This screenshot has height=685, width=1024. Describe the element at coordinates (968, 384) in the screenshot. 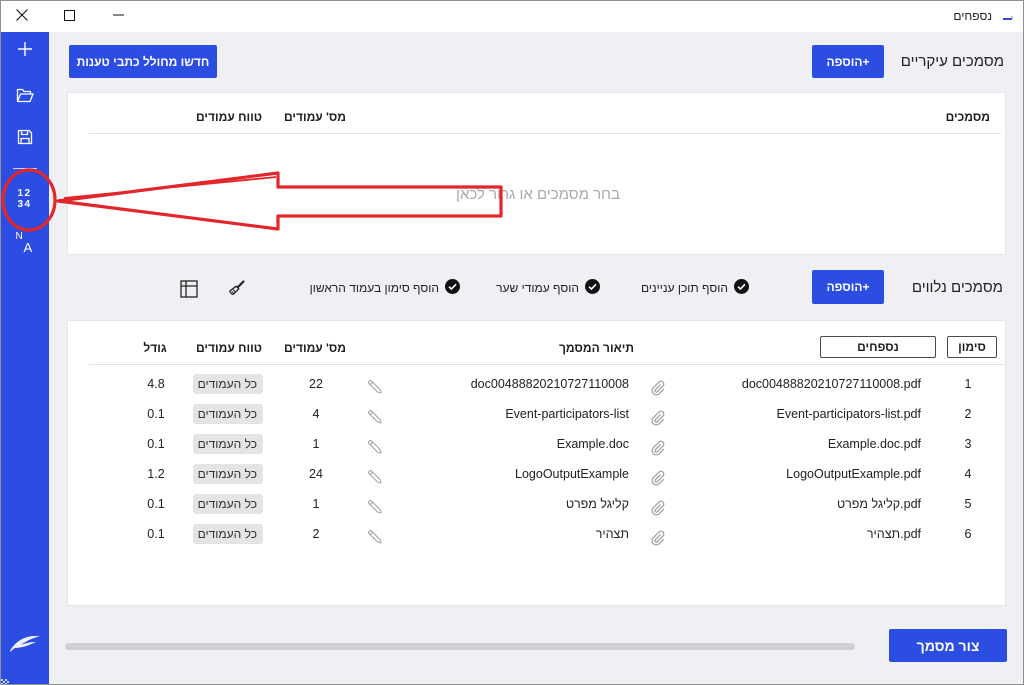

I see `row-mark: 1` at that location.